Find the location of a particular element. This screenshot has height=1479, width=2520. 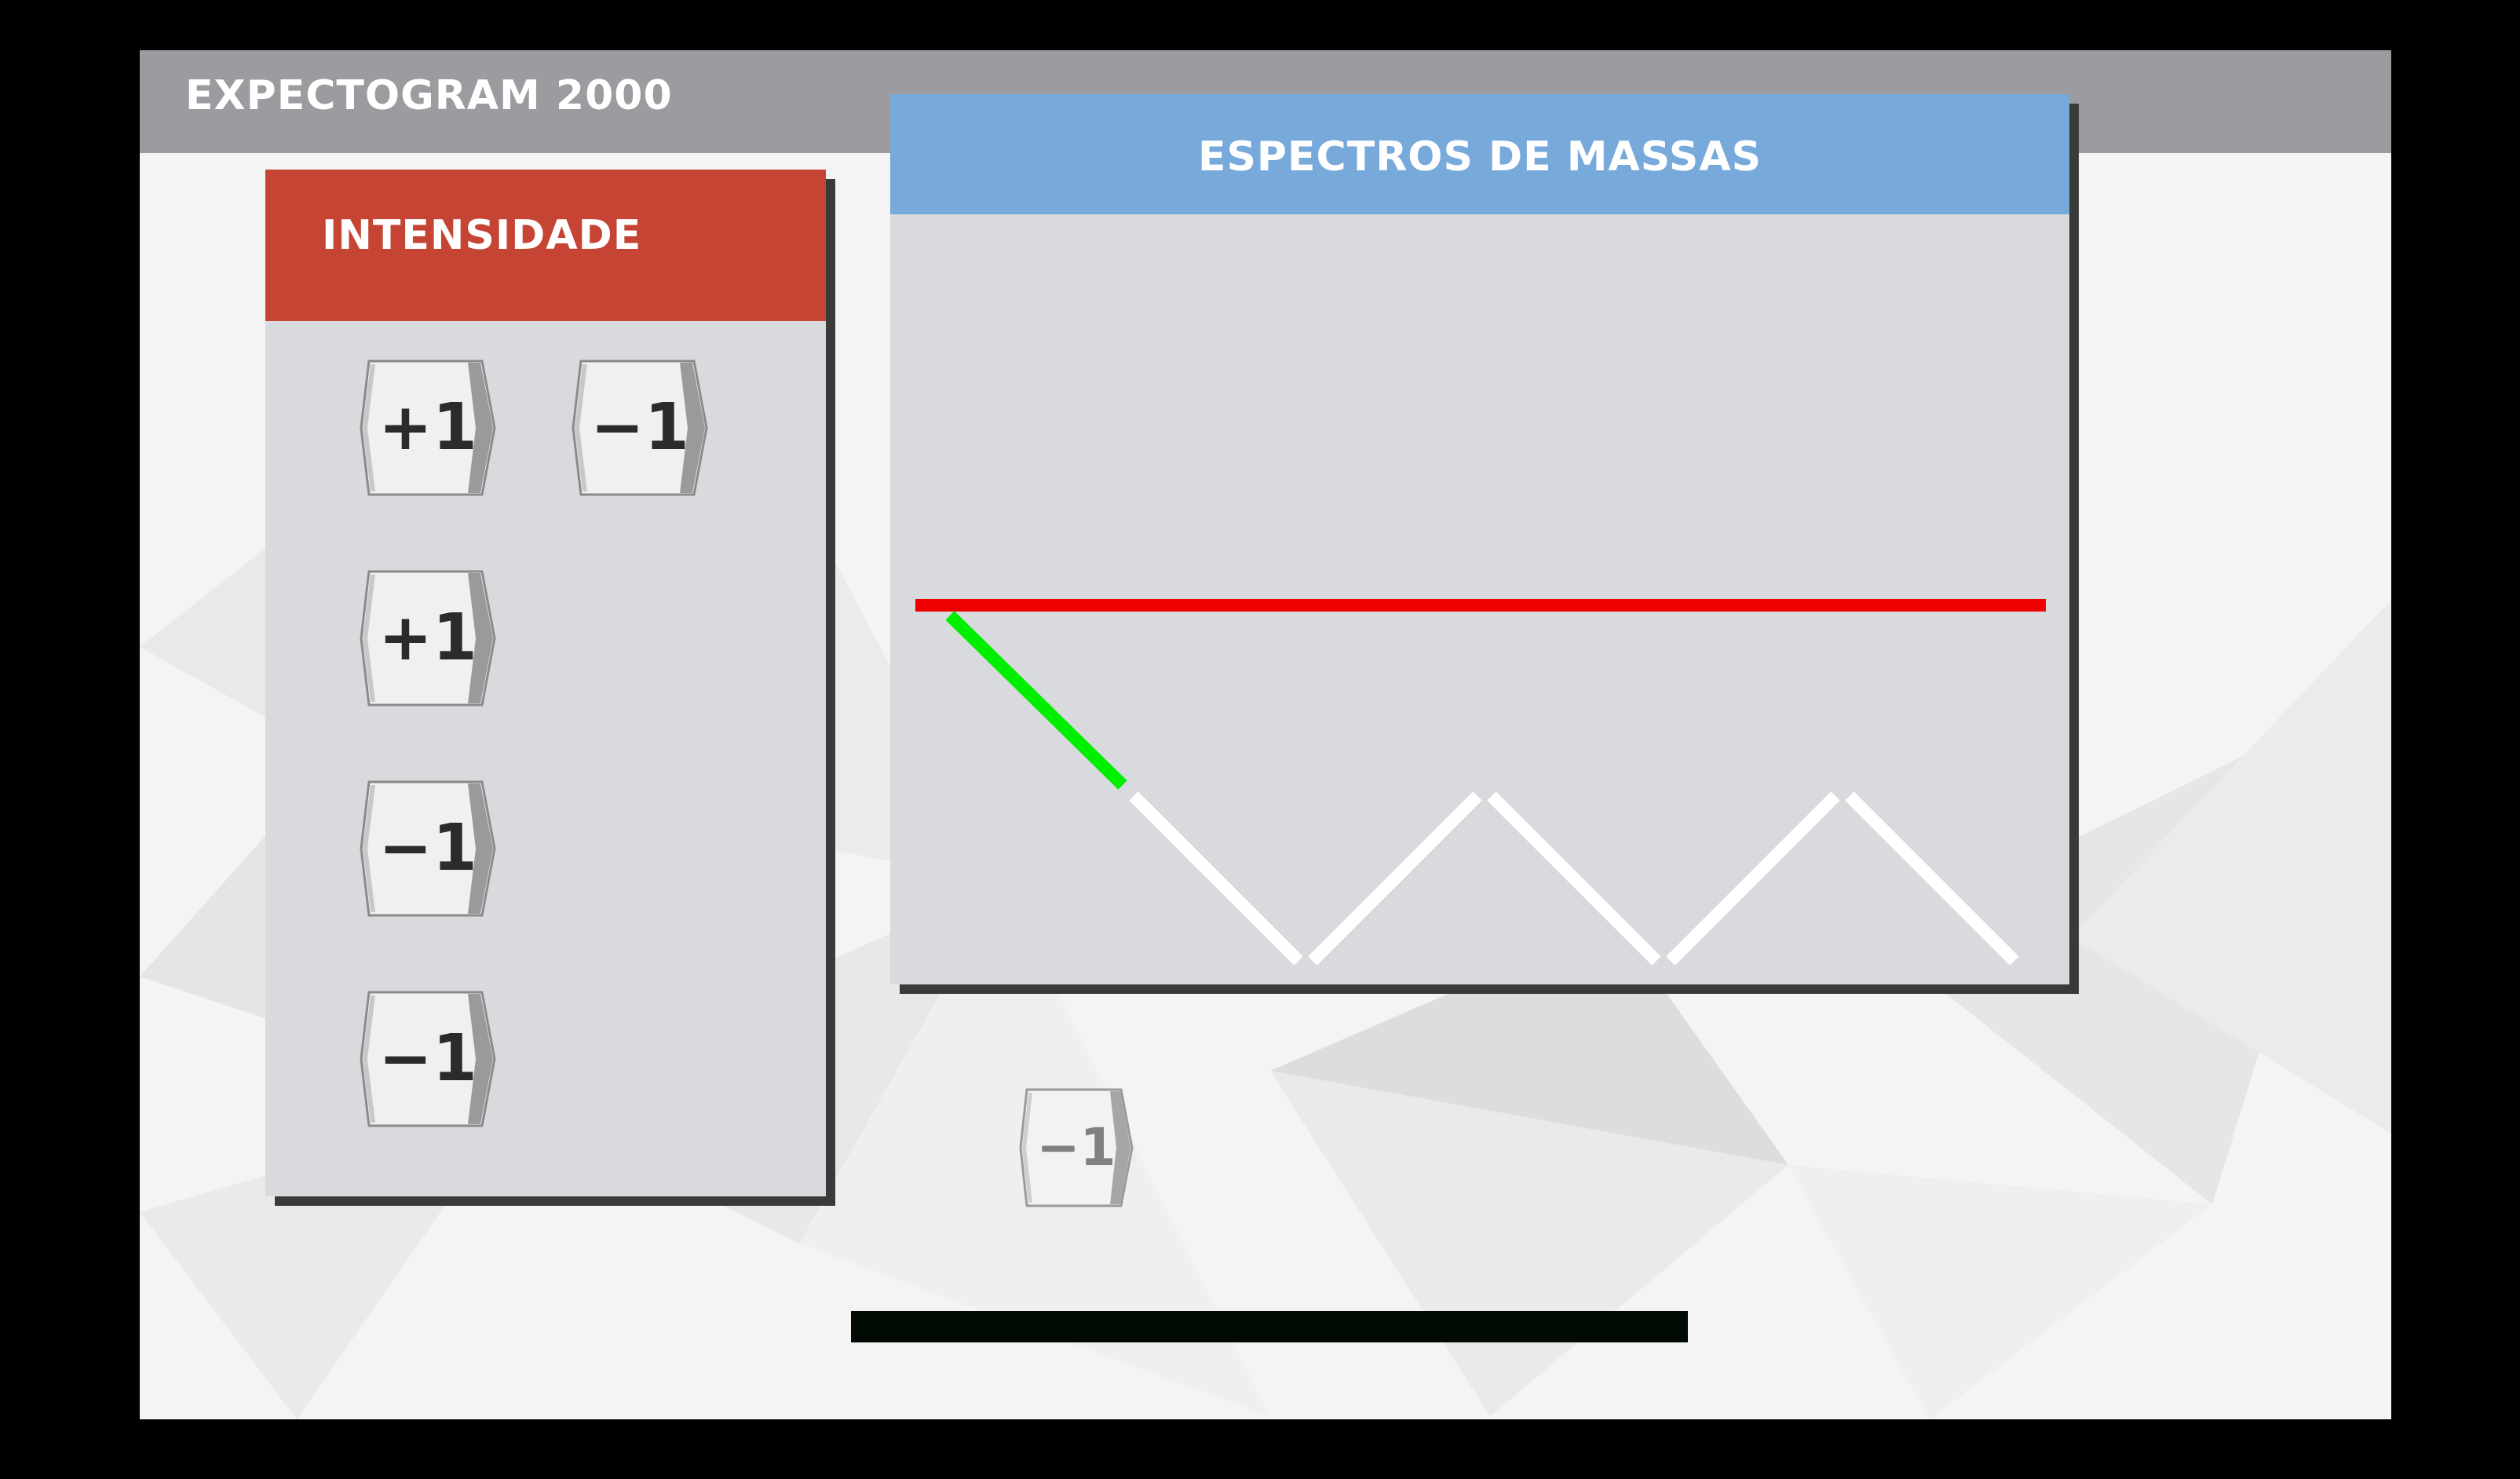

dragged-tile-minus-1: −1 is located at coordinates (1076, 1147).